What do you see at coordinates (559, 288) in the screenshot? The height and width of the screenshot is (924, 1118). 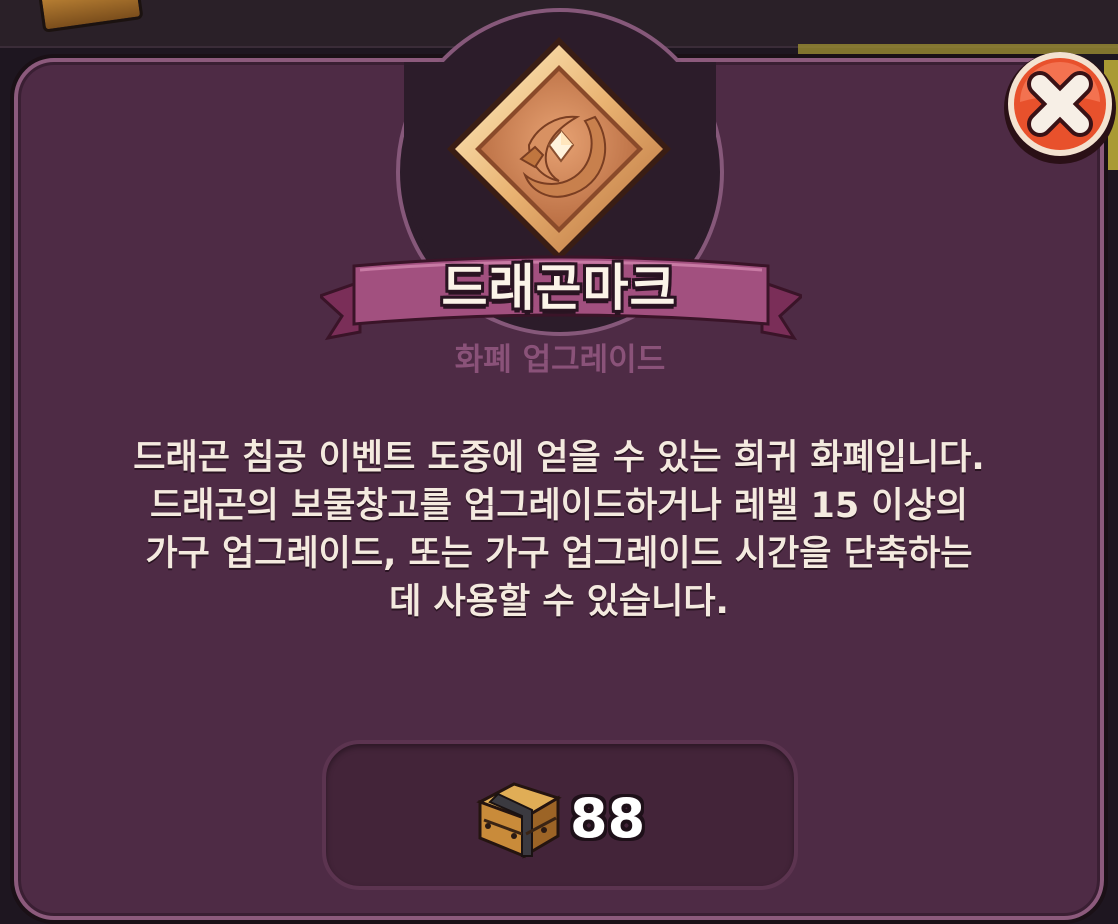 I see `item-title: 드래곤마크` at bounding box center [559, 288].